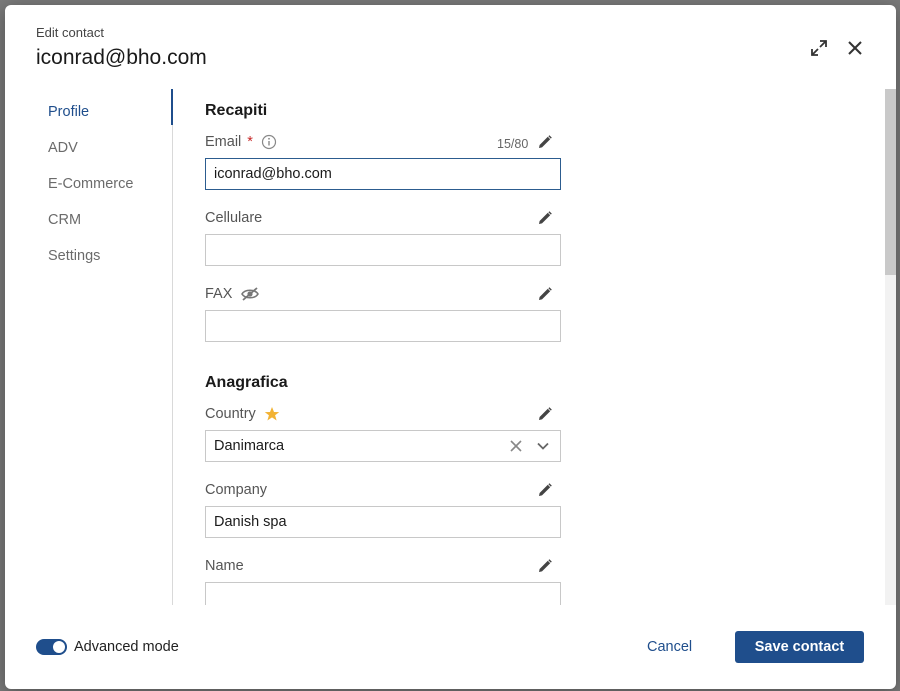 The height and width of the screenshot is (691, 900). What do you see at coordinates (543, 446) in the screenshot?
I see `chevron-down-icon` at bounding box center [543, 446].